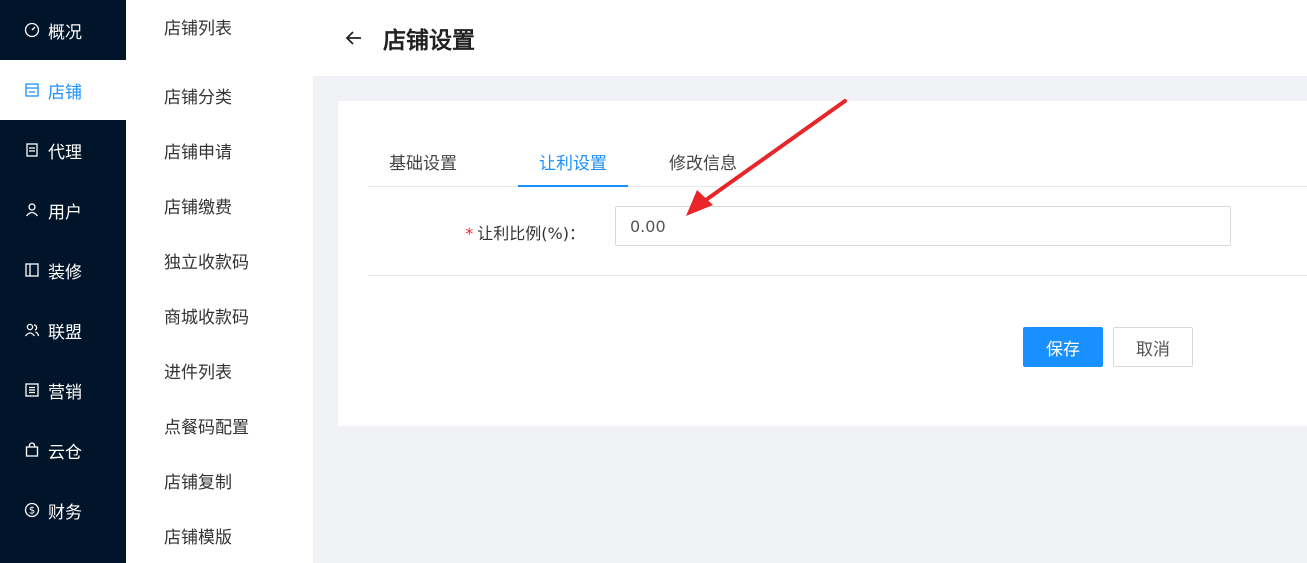 Image resolution: width=1307 pixels, height=563 pixels. I want to click on nav-item-finance: $ 财务, so click(63, 510).